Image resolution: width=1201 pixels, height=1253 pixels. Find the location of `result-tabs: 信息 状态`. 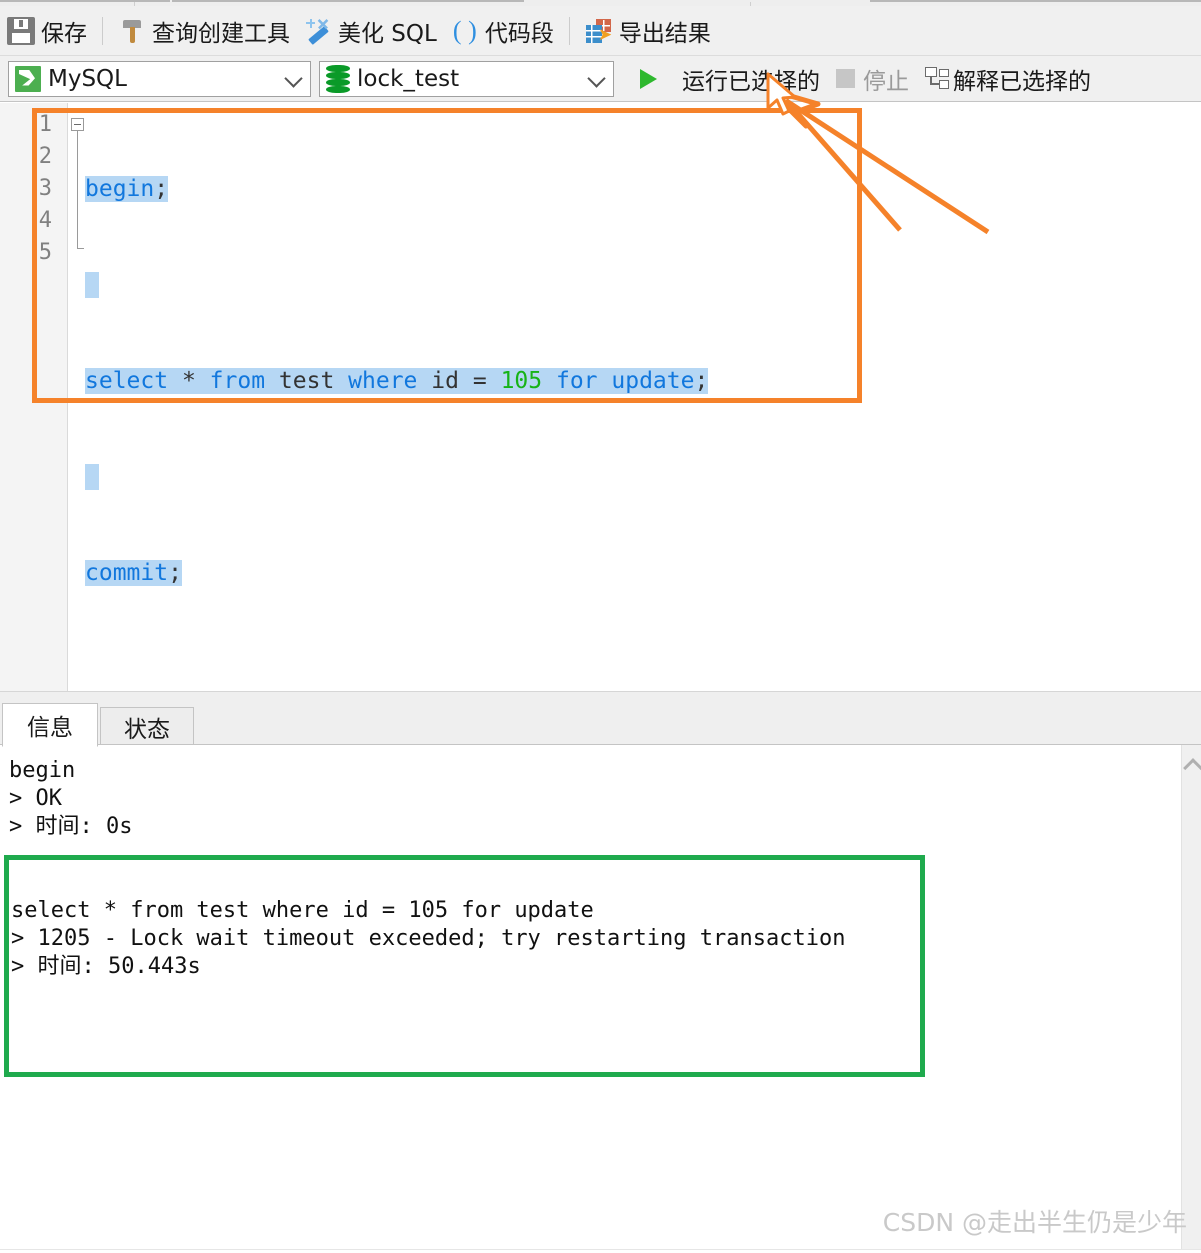

result-tabs: 信息 状态 is located at coordinates (600, 724).